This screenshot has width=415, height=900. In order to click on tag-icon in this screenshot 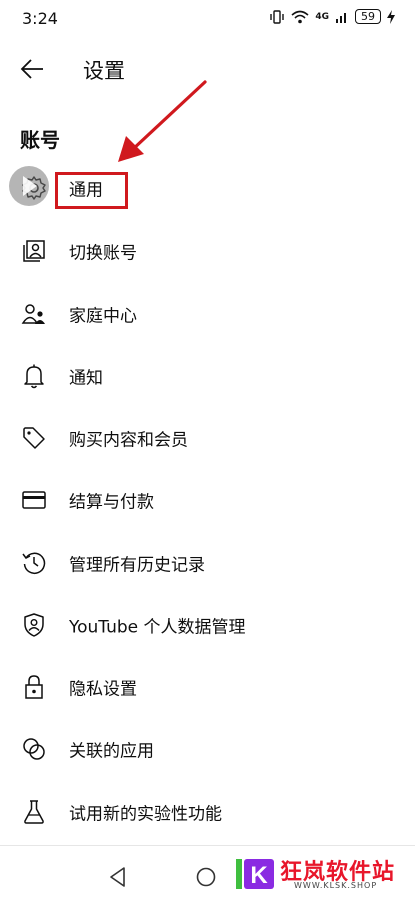, I will do `click(34, 438)`.